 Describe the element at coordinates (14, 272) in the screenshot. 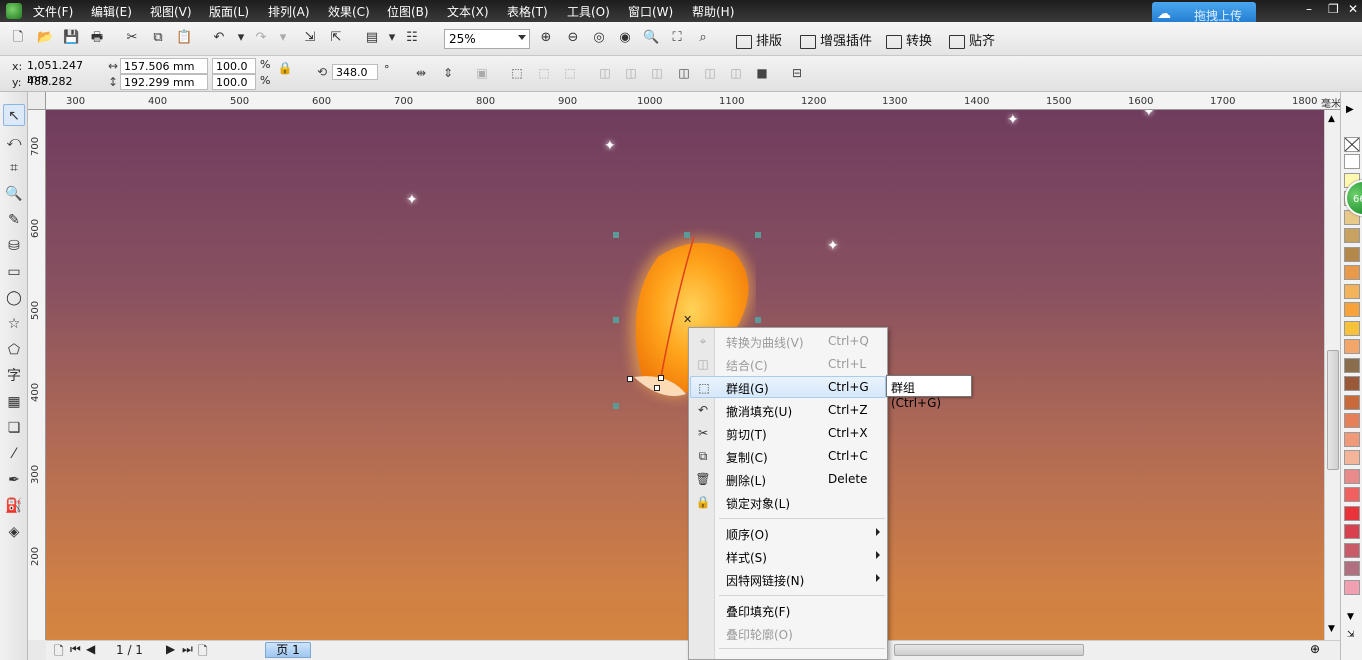

I see `rectangle-tool-icon: ▭` at that location.